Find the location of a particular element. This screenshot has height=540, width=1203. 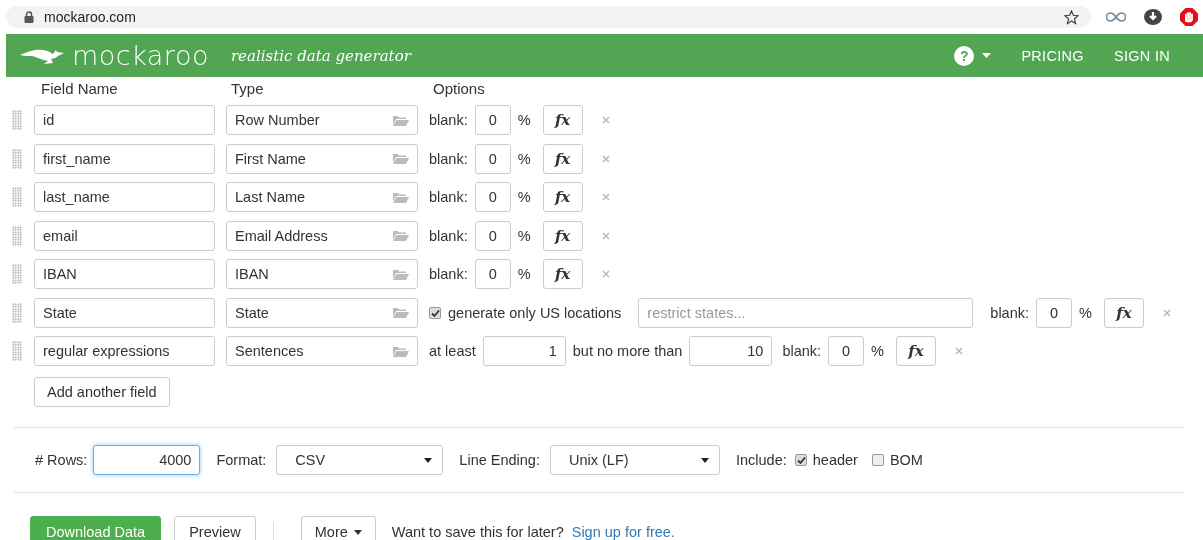

option-label: generate only US locations is located at coordinates (535, 312).